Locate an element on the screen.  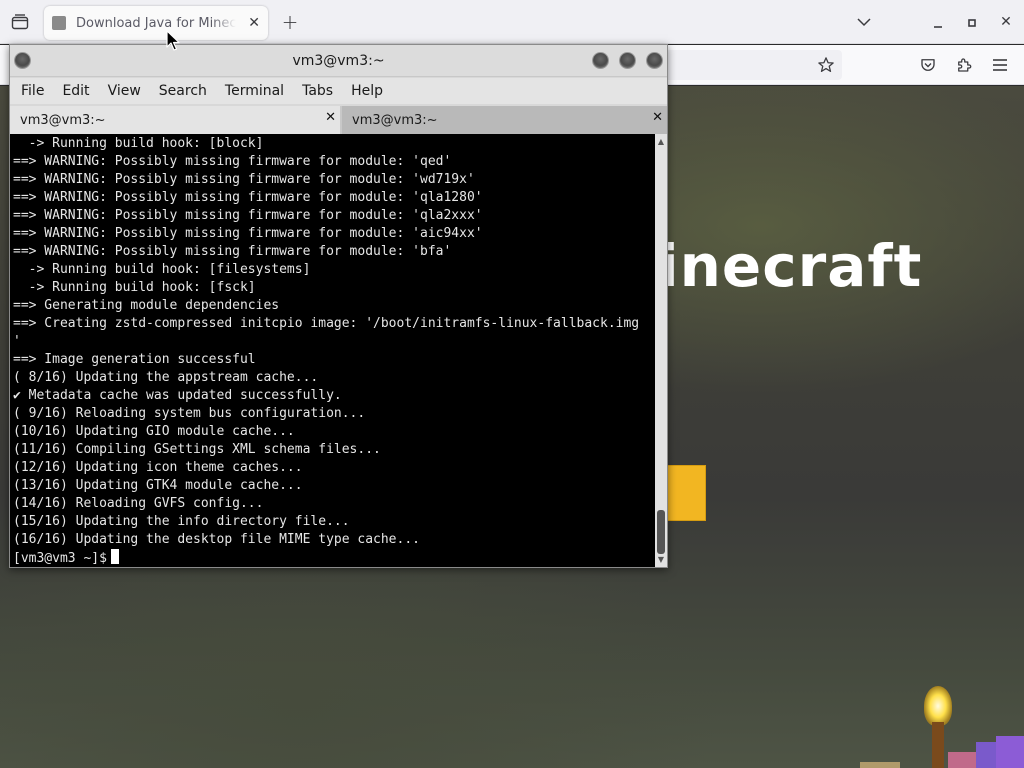
mouse-pointer-icon is located at coordinates (173, 41).